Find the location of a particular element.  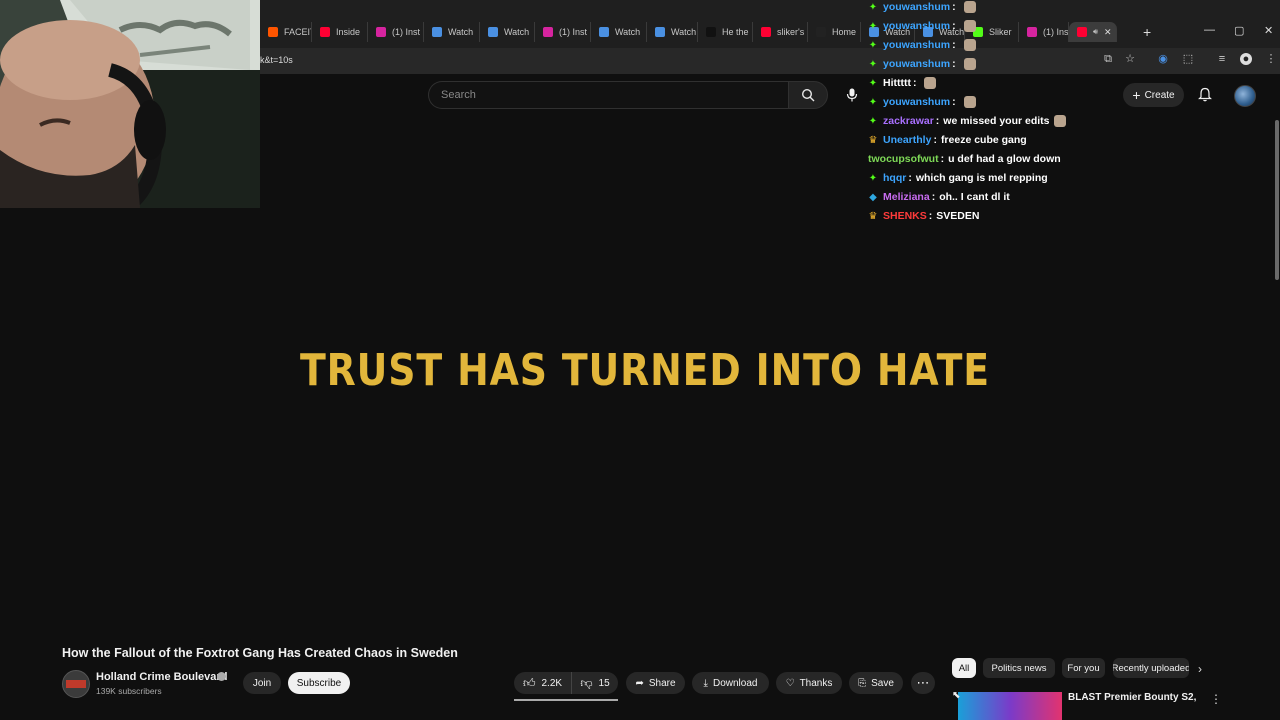

recommendation-thumbnail is located at coordinates (1010, 706).